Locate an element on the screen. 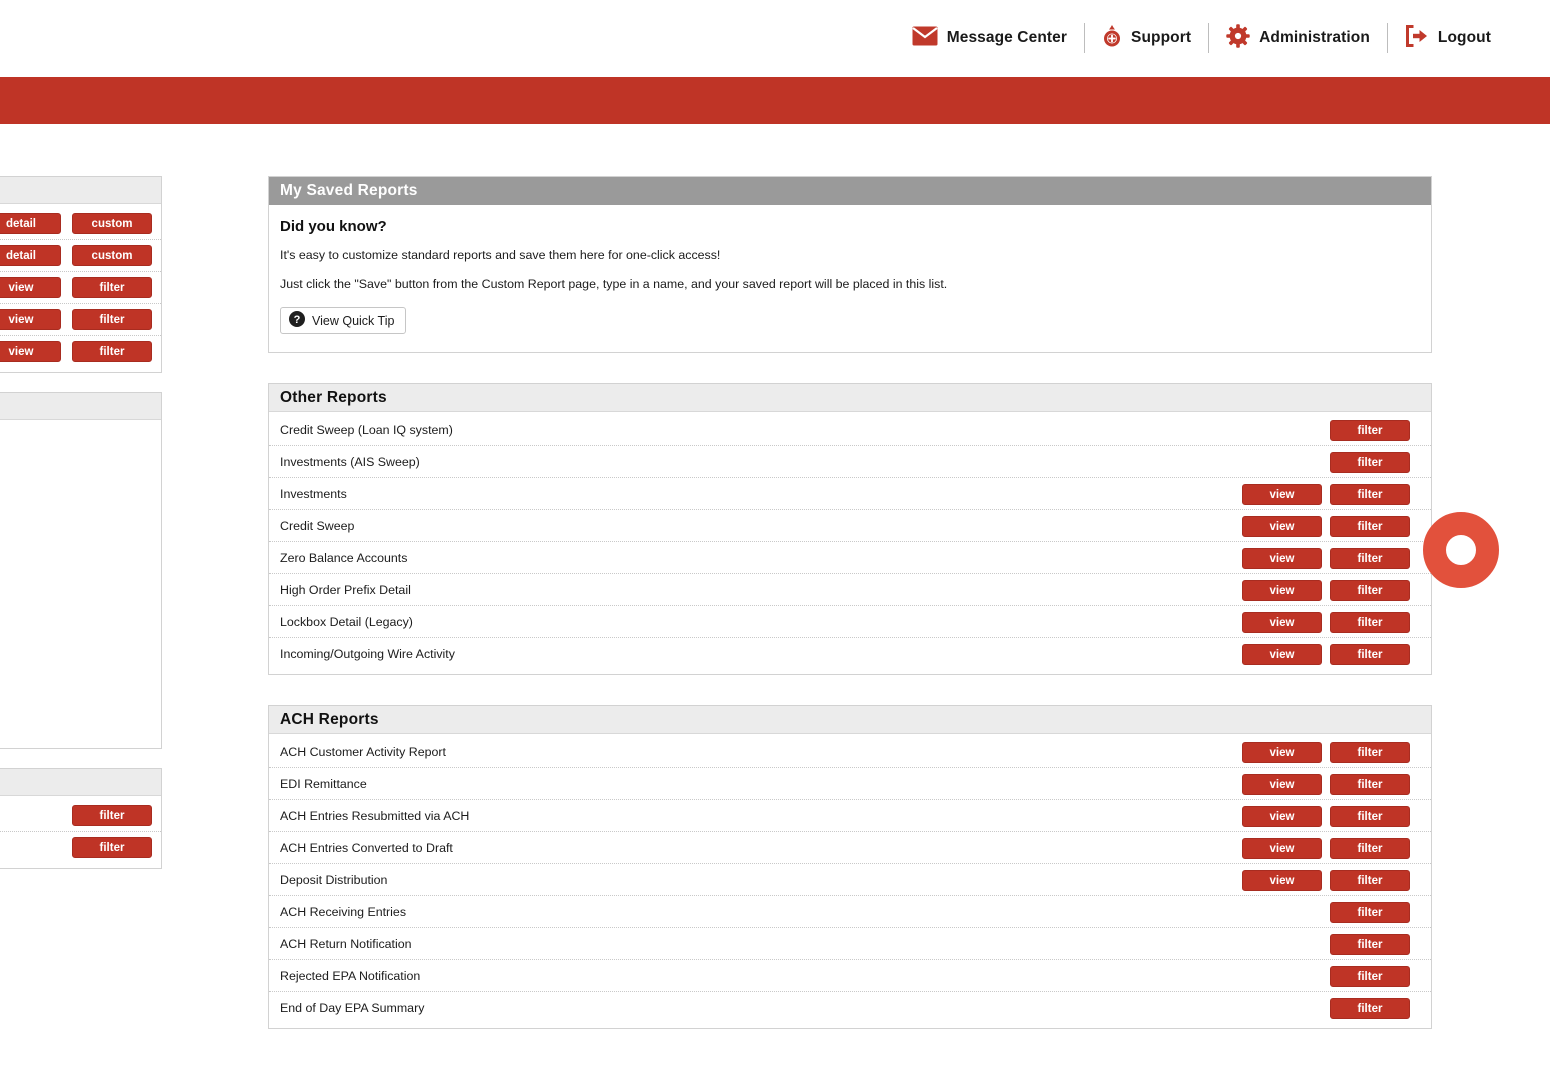 This screenshot has width=1550, height=1087. left-panel-middle-header is located at coordinates (80, 406).